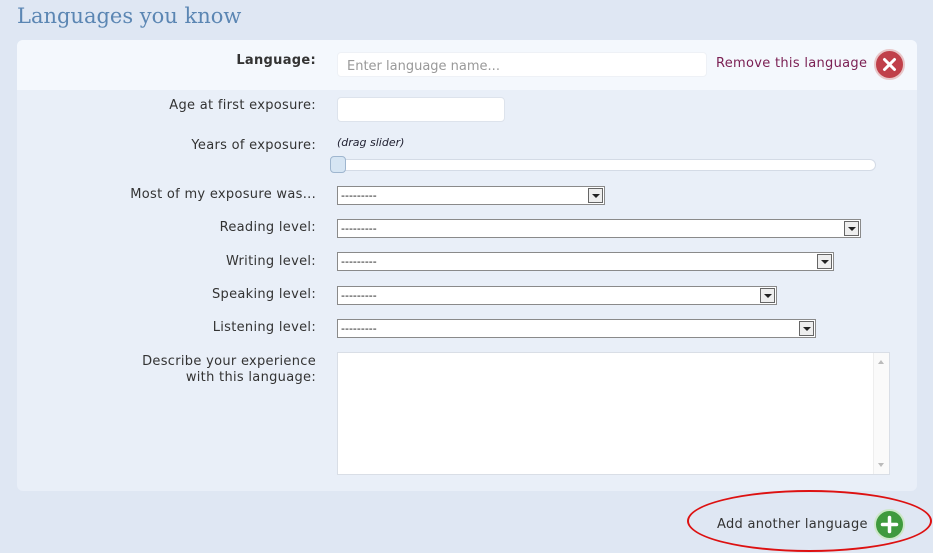  Describe the element at coordinates (267, 227) in the screenshot. I see `reading-label: Reading level:` at that location.